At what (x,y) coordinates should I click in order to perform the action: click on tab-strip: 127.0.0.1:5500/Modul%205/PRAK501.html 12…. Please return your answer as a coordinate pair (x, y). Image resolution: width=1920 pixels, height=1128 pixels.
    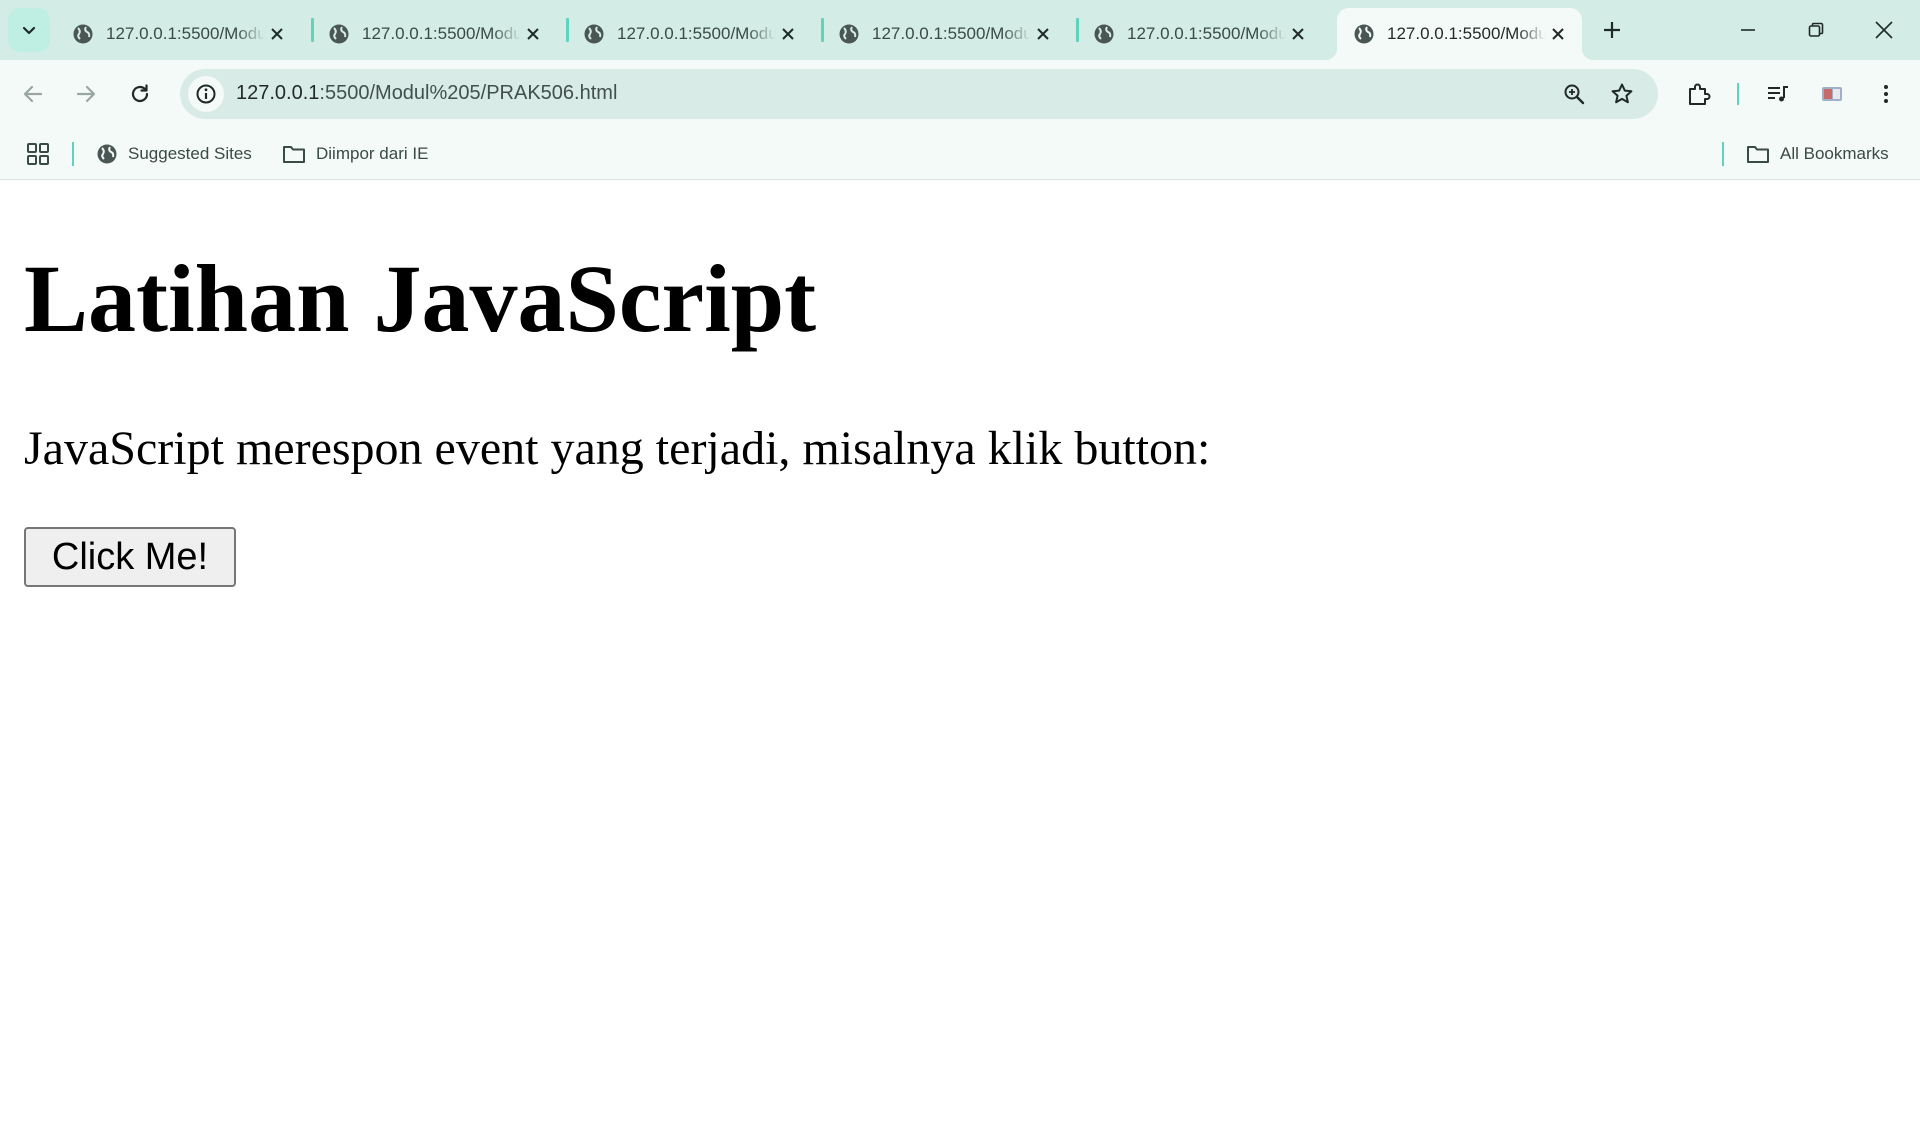
    Looking at the image, I should click on (960, 30).